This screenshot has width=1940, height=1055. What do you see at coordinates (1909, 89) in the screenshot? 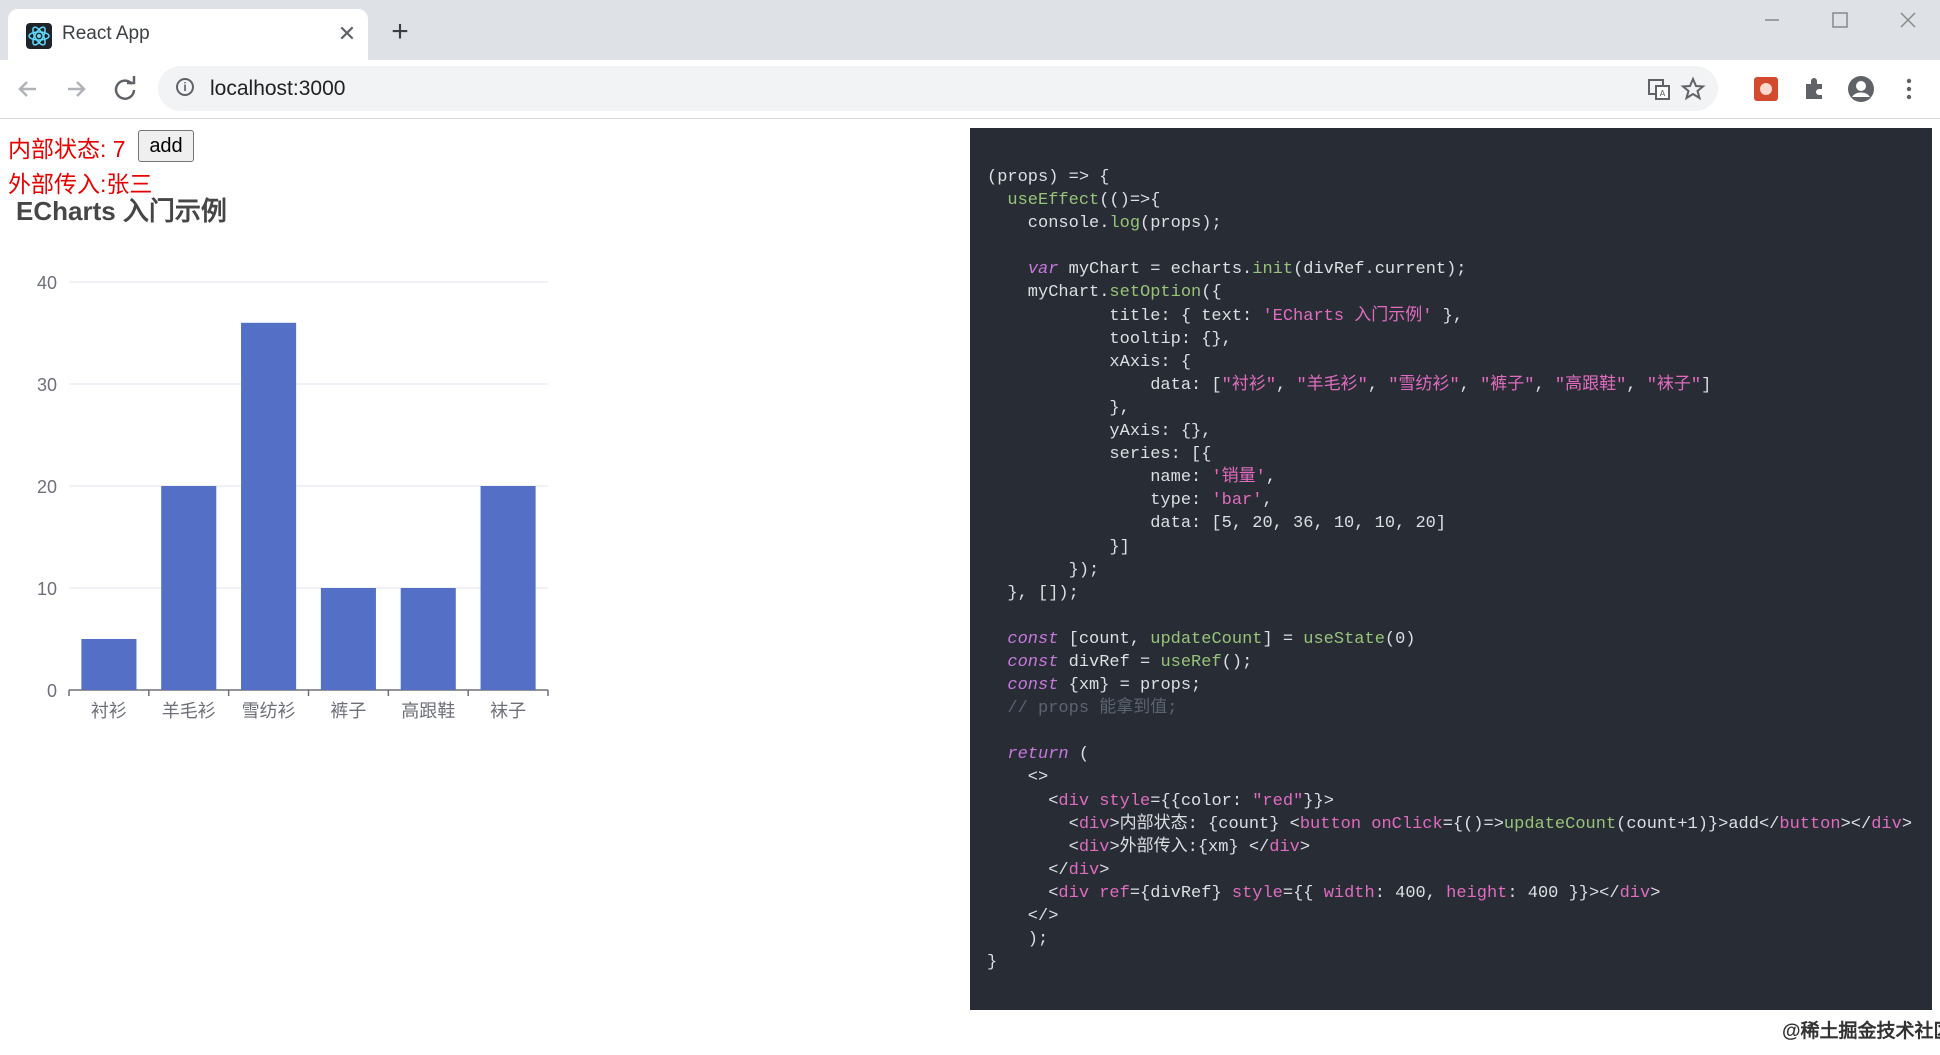
I see `menu-dots-icon` at bounding box center [1909, 89].